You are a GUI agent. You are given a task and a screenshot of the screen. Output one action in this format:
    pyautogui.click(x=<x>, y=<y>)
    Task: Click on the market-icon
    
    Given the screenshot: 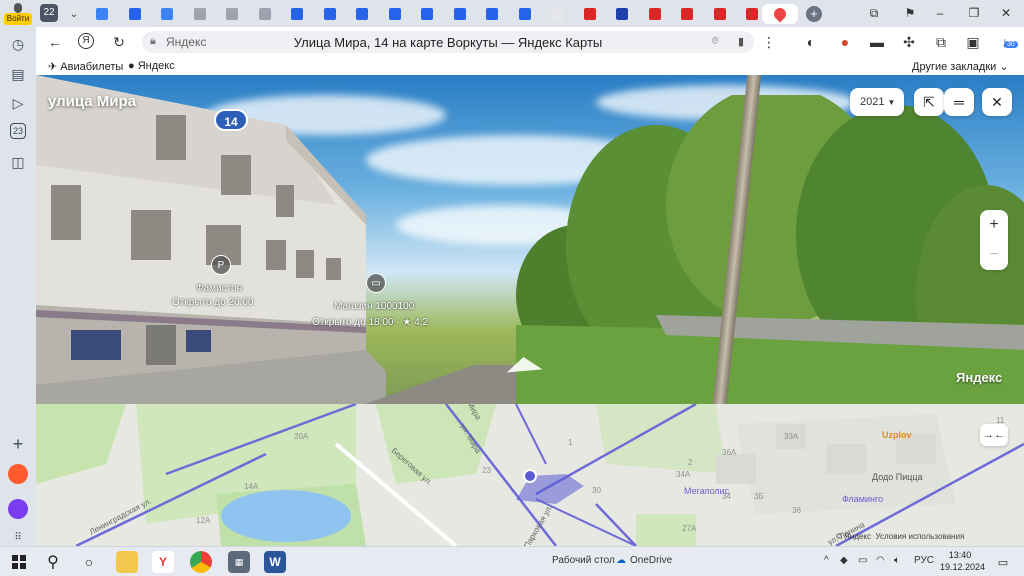 What is the action you would take?
    pyautogui.click(x=18, y=474)
    